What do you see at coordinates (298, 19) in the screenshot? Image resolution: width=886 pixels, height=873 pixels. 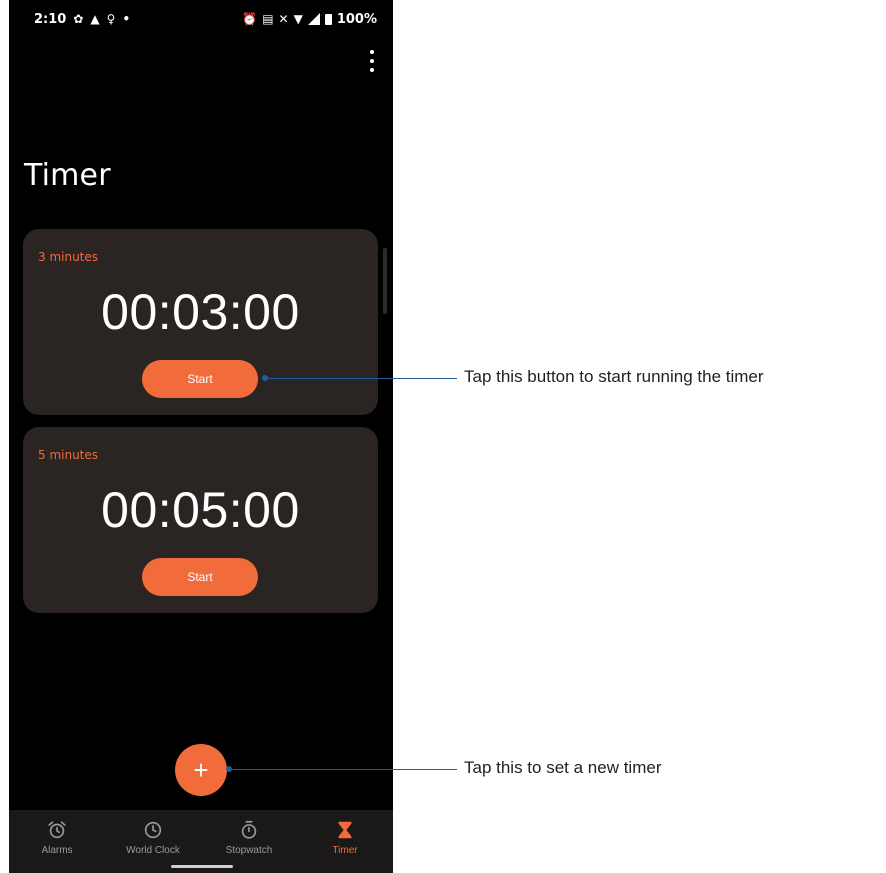 I see `wifi-icon: ▼` at bounding box center [298, 19].